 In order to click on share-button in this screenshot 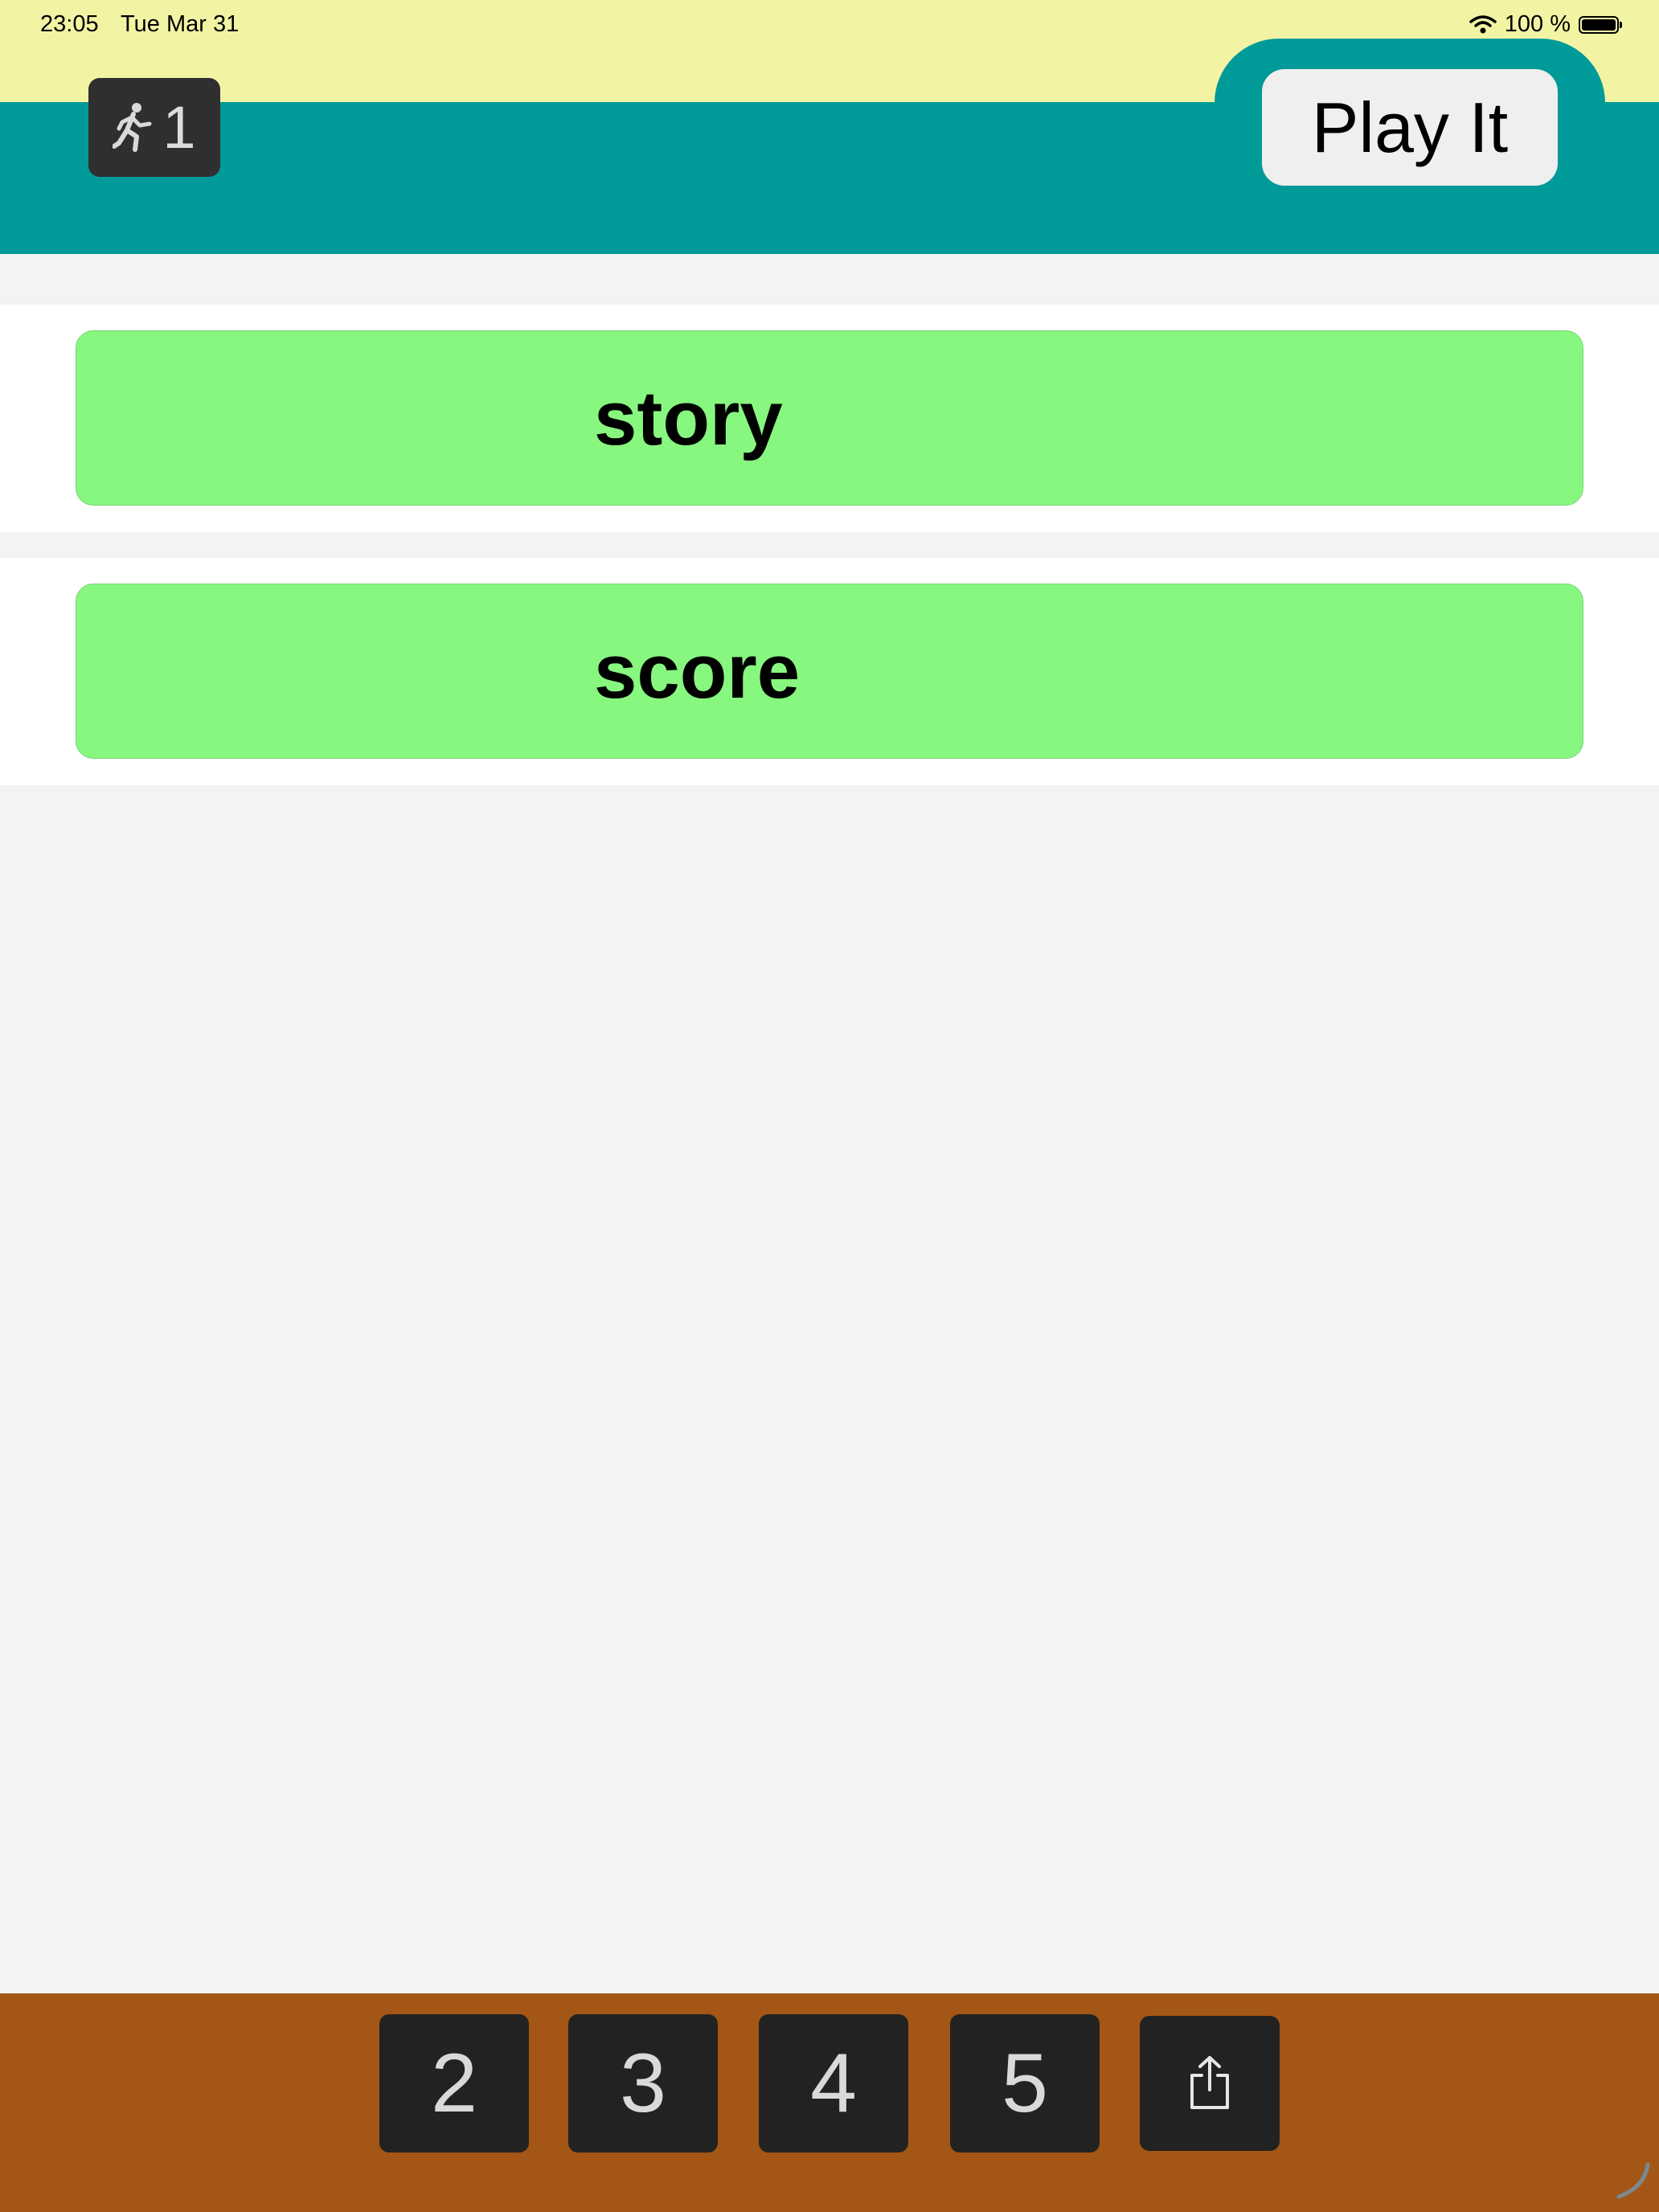, I will do `click(1210, 2083)`.